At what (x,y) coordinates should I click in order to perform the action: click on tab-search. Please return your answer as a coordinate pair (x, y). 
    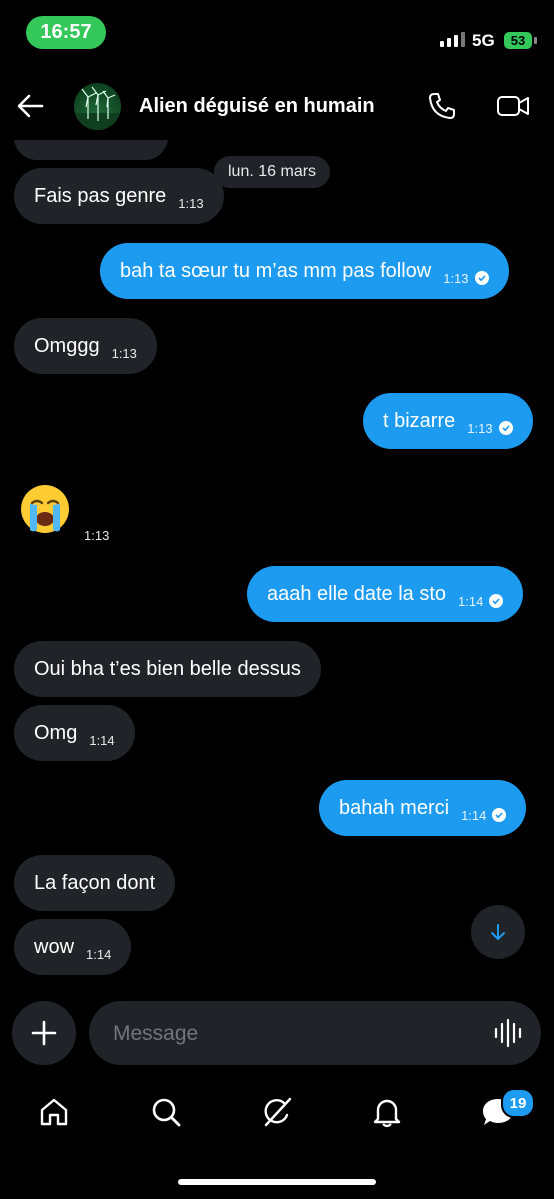
    Looking at the image, I should click on (166, 1112).